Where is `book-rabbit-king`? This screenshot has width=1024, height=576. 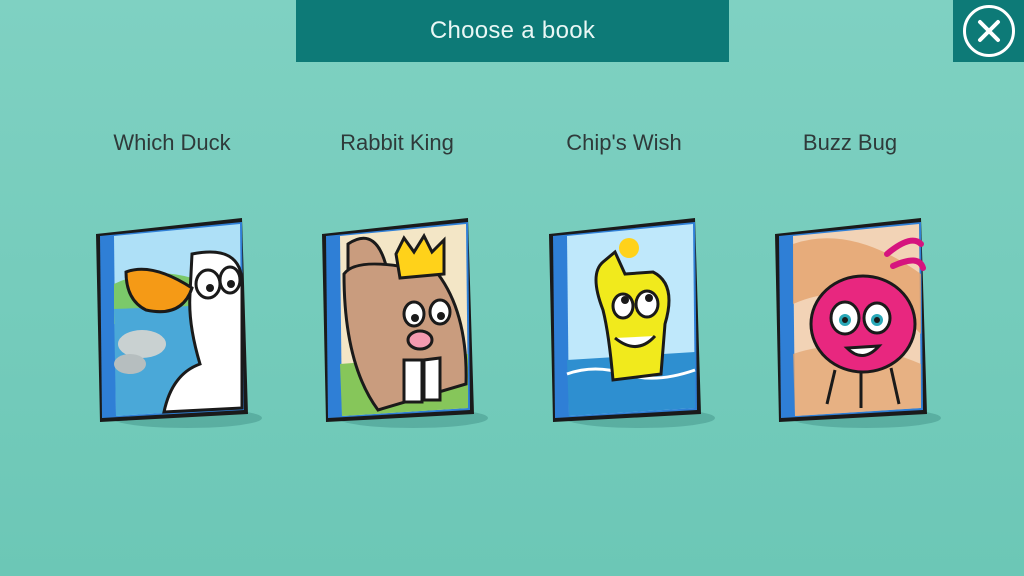
book-rabbit-king is located at coordinates (403, 325).